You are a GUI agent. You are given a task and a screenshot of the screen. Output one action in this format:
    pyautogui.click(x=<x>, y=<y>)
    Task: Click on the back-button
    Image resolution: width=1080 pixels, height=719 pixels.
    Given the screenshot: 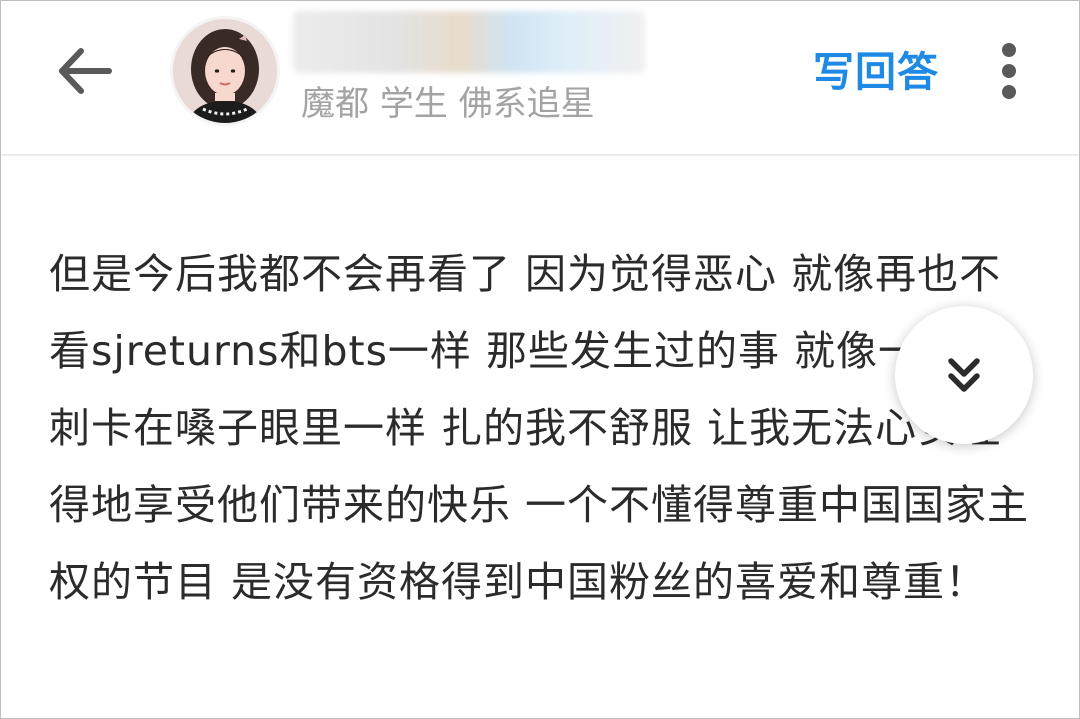 What is the action you would take?
    pyautogui.click(x=85, y=71)
    